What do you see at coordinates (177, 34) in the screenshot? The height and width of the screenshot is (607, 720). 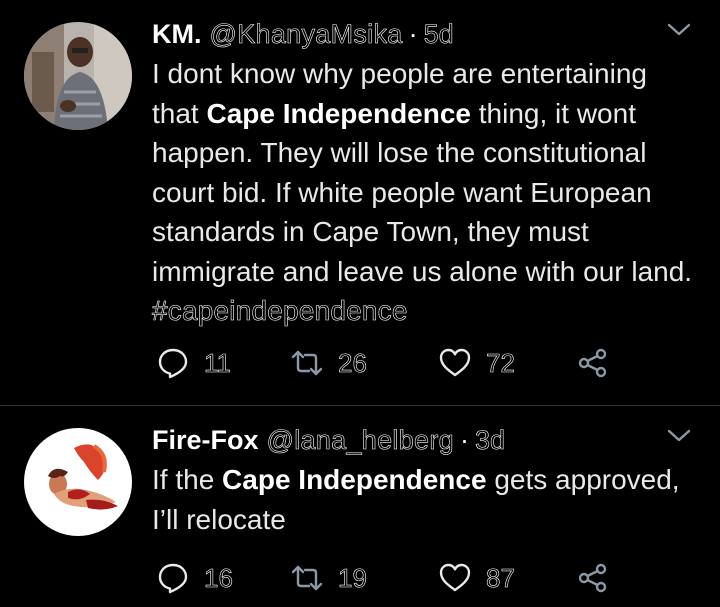 I see `display-name: KM.` at bounding box center [177, 34].